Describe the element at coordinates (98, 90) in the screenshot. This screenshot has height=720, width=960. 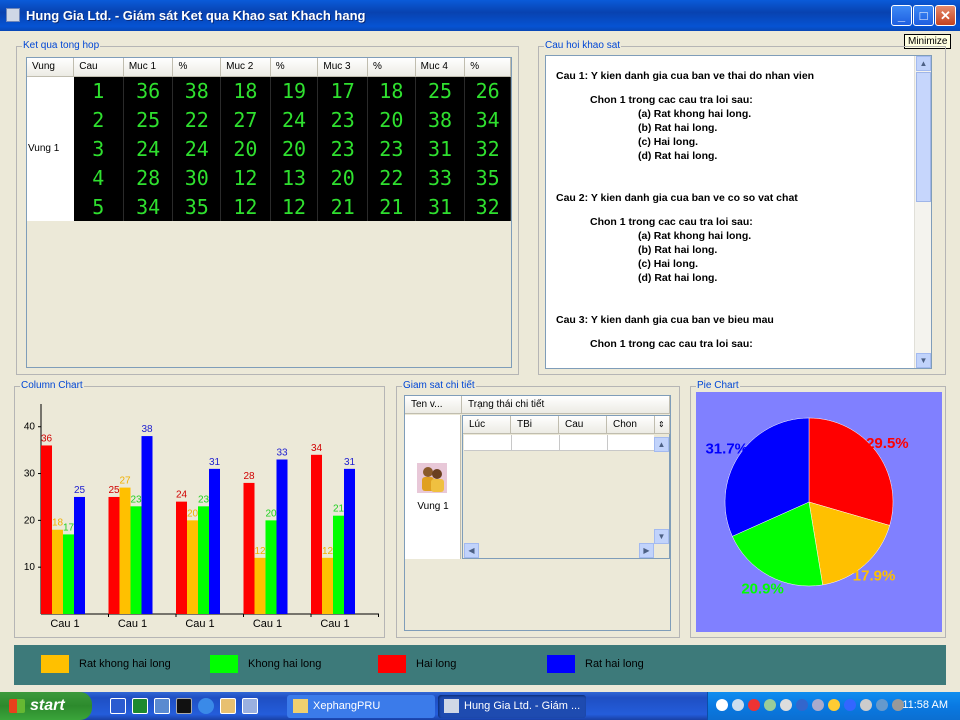
I see `lcd-cell: 1` at that location.